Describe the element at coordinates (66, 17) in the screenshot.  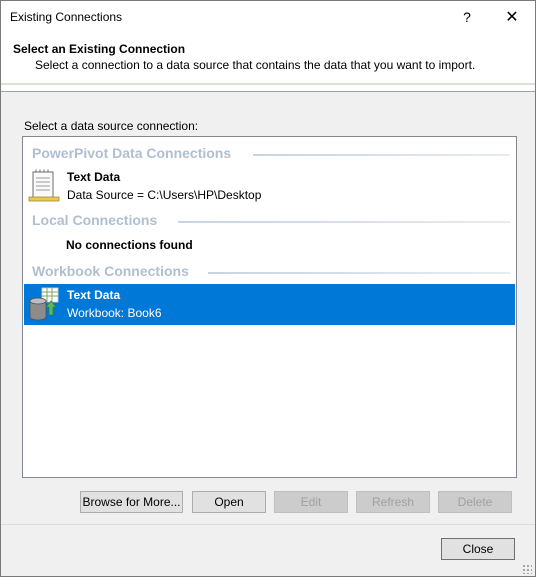
I see `window-title: Existing Connections` at that location.